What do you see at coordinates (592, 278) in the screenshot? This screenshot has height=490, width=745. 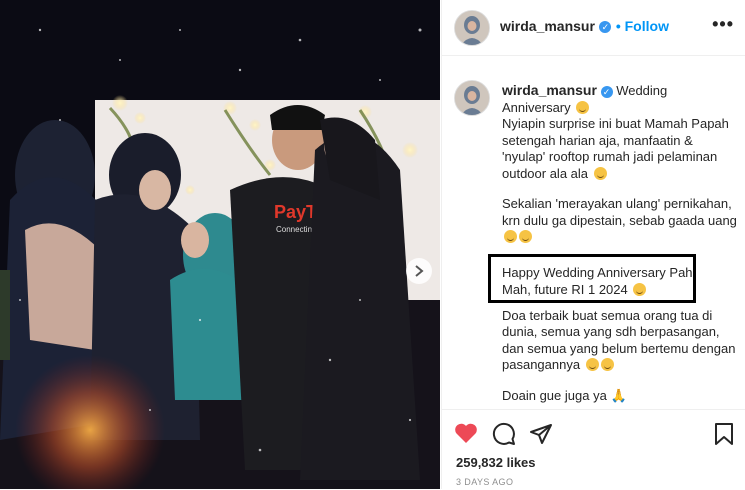 I see `annotation-box` at bounding box center [592, 278].